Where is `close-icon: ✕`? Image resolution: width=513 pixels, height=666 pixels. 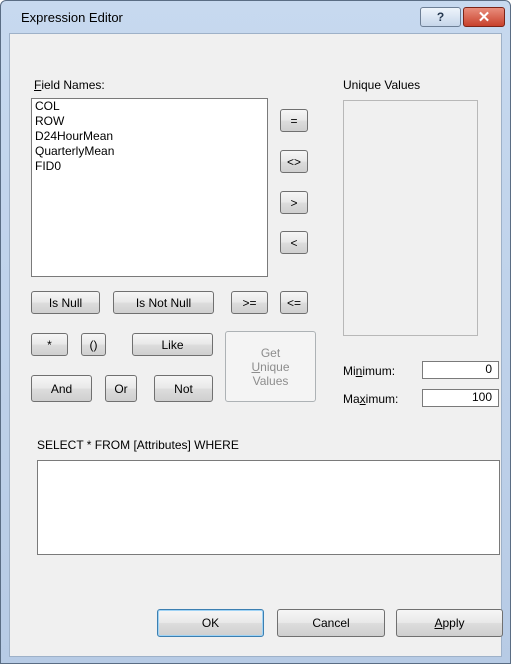 close-icon: ✕ is located at coordinates (484, 17).